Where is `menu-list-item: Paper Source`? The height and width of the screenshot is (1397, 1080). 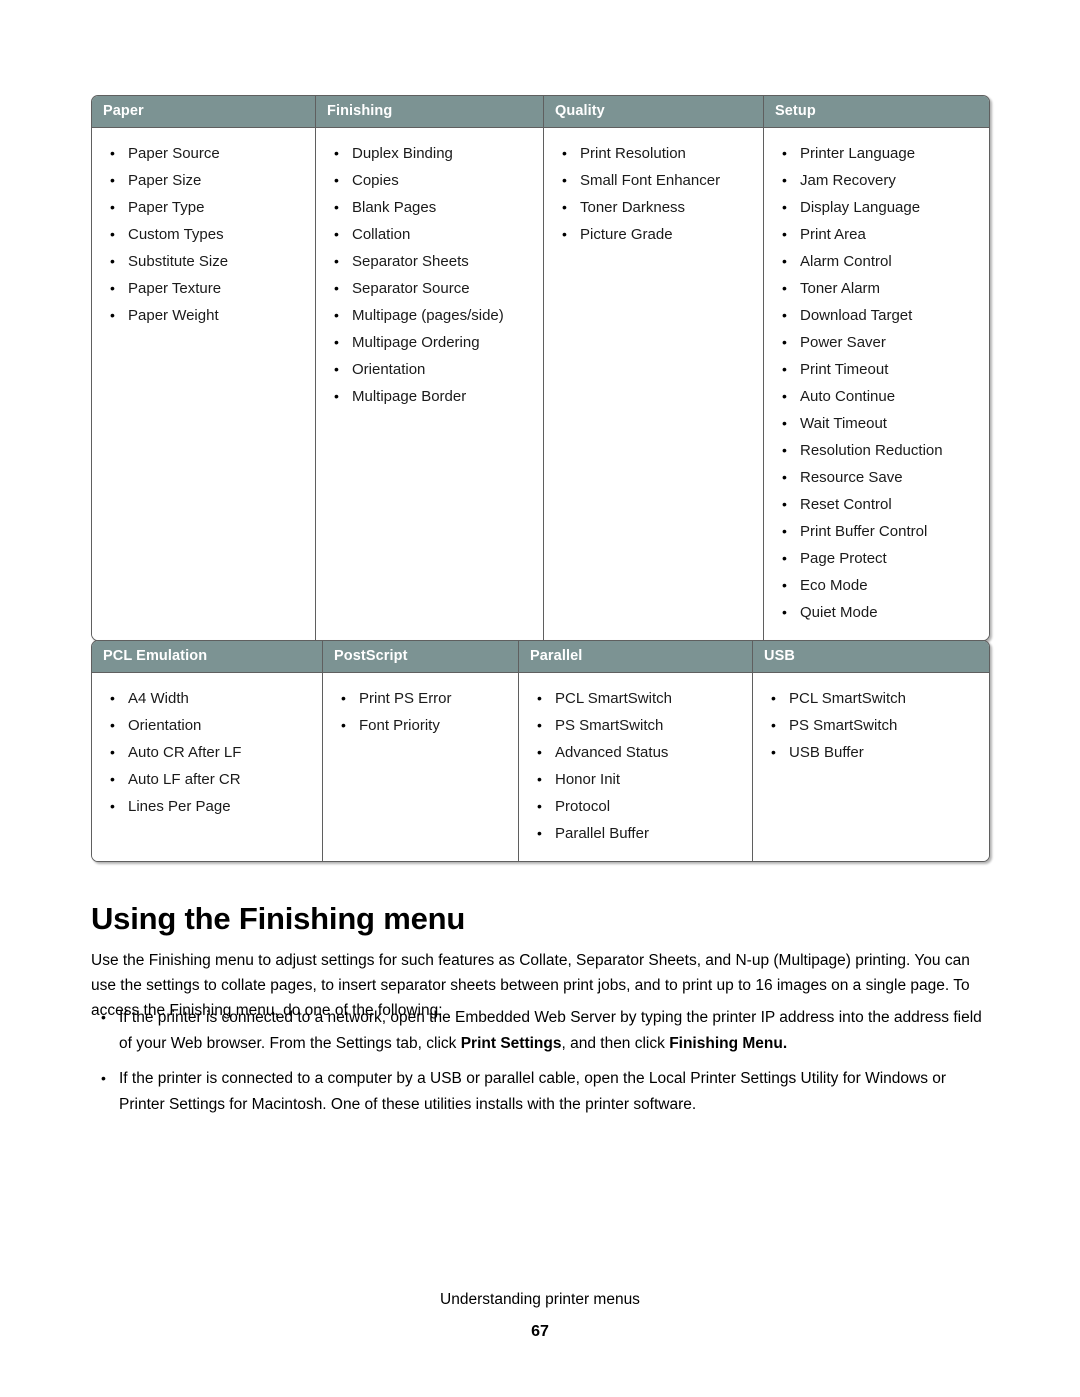 menu-list-item: Paper Source is located at coordinates (203, 153).